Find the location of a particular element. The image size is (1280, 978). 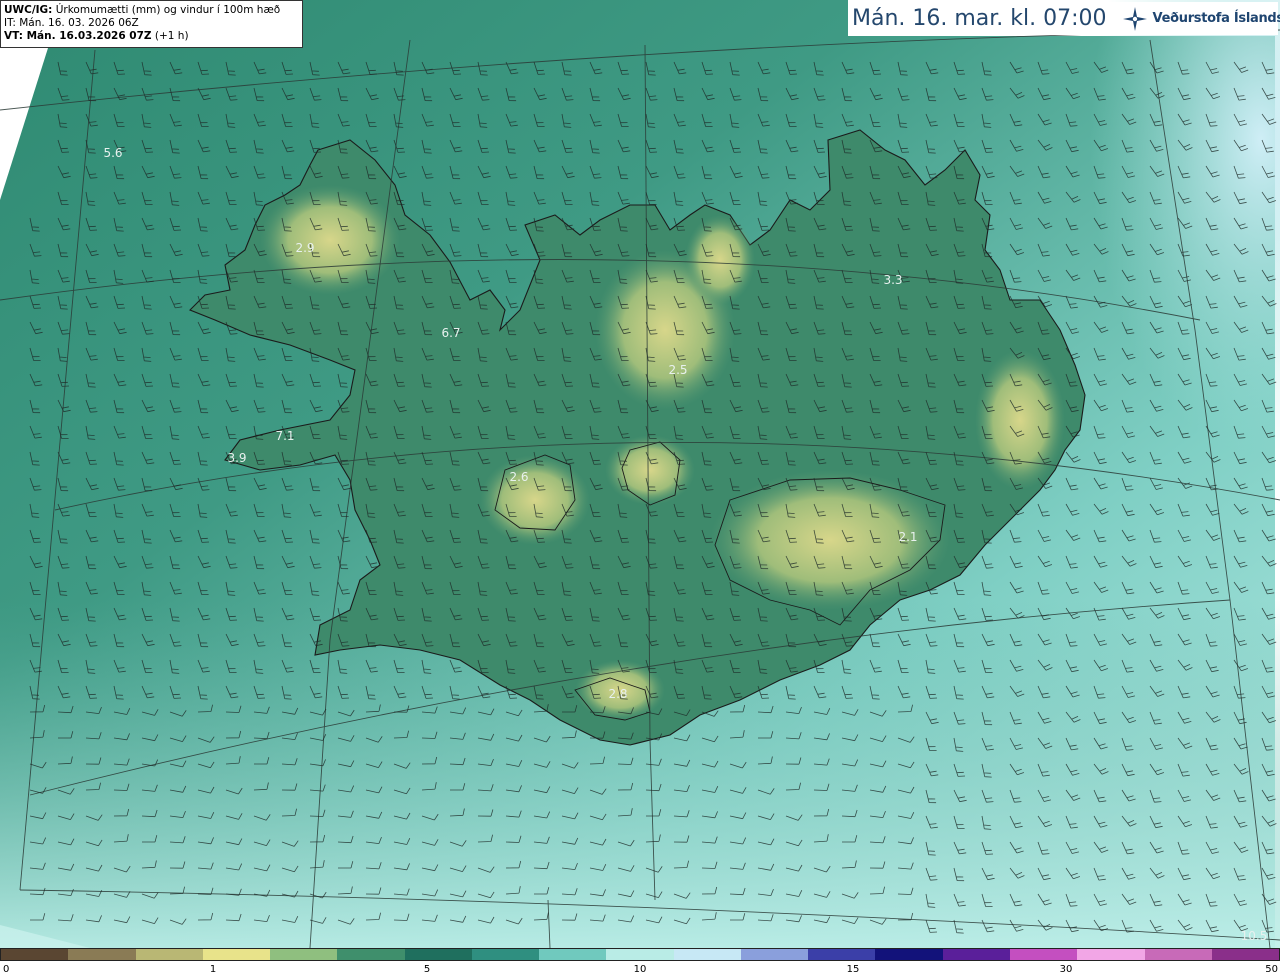

colorbar-tick-label: 5 is located at coordinates (427, 969).